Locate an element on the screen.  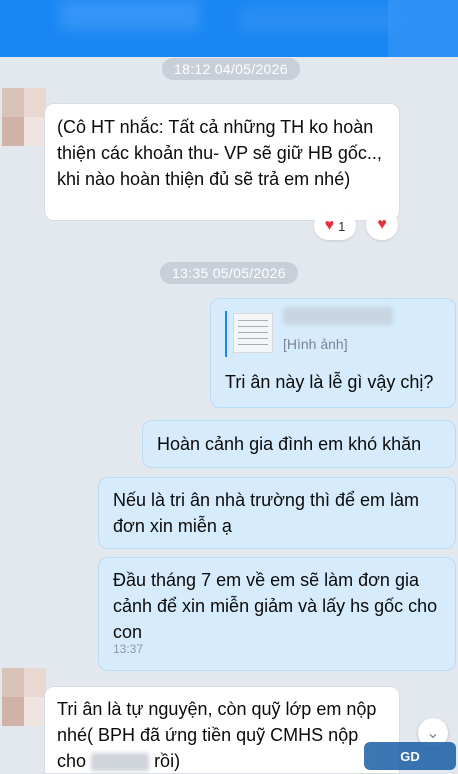
reaction-count: 1 is located at coordinates (342, 226).